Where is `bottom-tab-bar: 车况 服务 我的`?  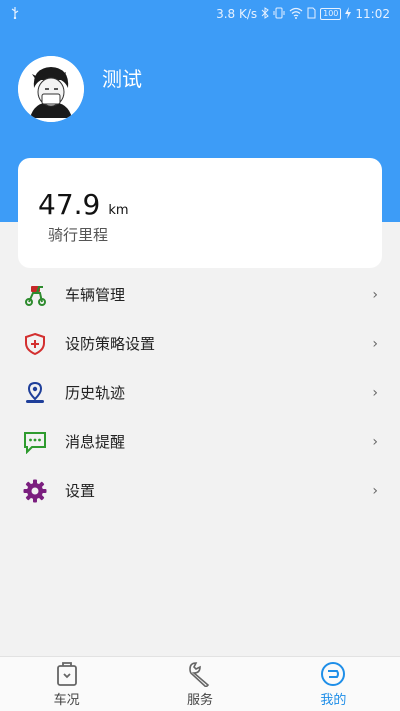
bottom-tab-bar: 车况 服务 我的 is located at coordinates (200, 683).